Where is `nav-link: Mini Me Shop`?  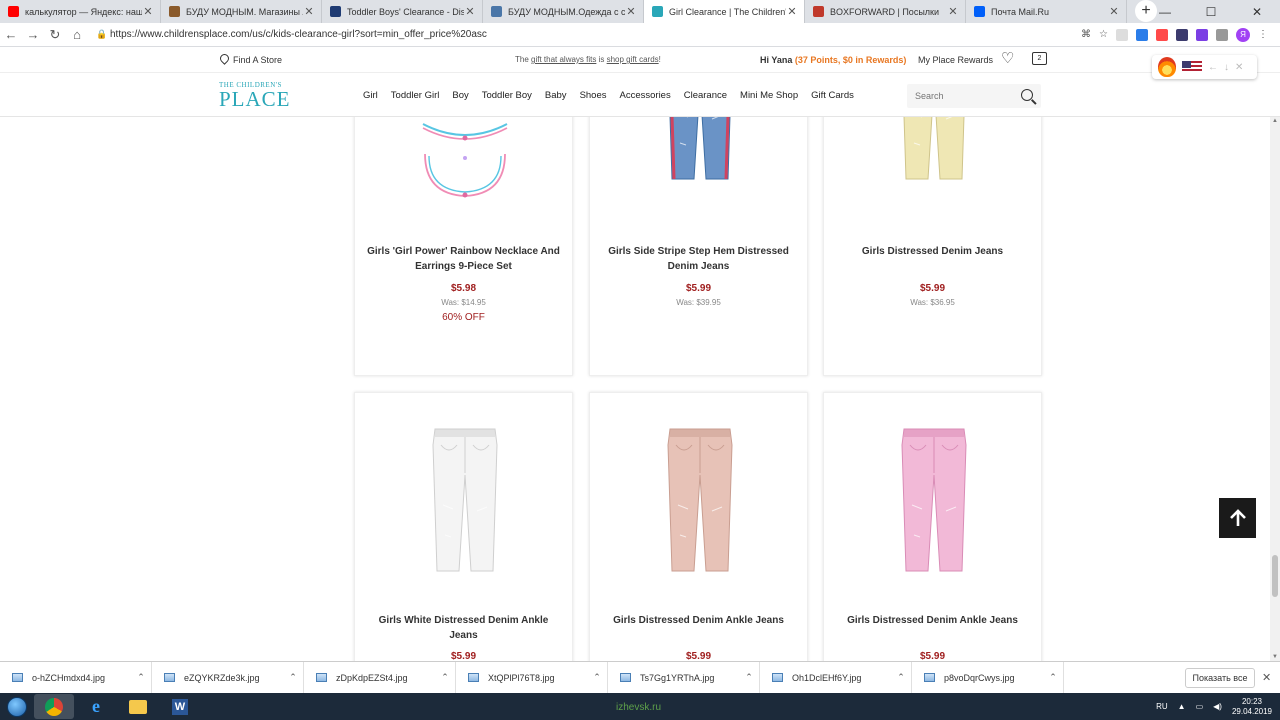 nav-link: Mini Me Shop is located at coordinates (769, 95).